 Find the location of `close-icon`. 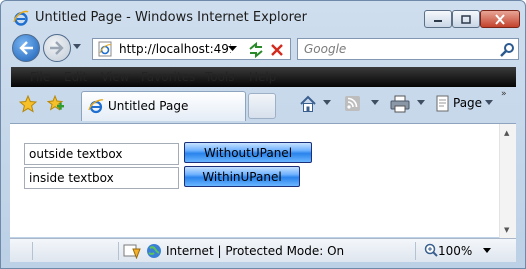

close-icon is located at coordinates (500, 19).